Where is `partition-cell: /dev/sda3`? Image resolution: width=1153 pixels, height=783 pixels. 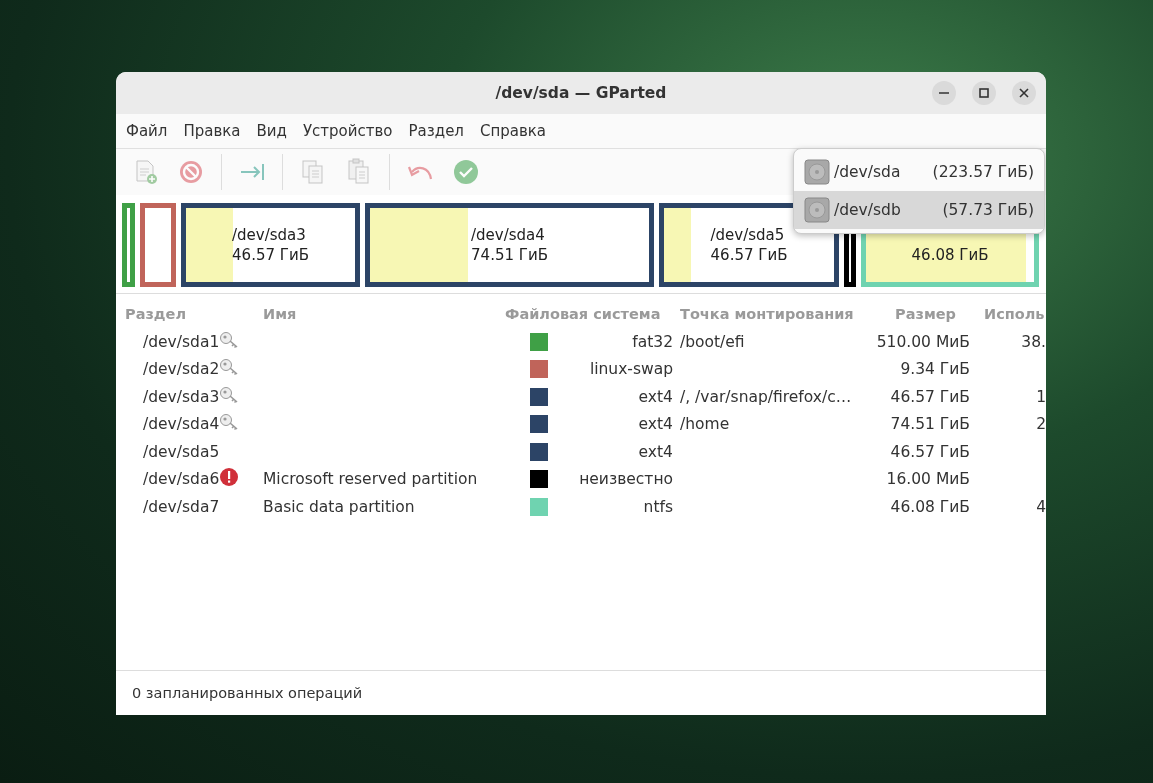 partition-cell: /dev/sda3 is located at coordinates (181, 396).